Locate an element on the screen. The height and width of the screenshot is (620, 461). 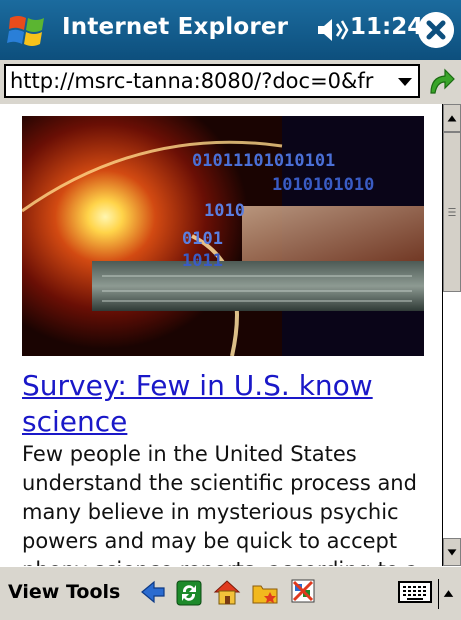
favorites-icon is located at coordinates (265, 592).